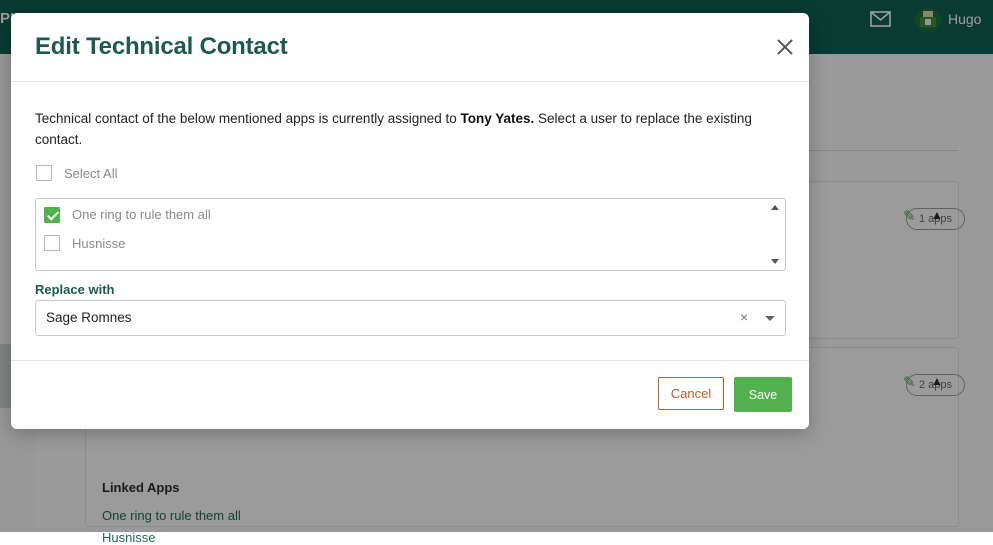 The height and width of the screenshot is (545, 993). Describe the element at coordinates (89, 317) in the screenshot. I see `selected-user: Sage Romnes` at that location.